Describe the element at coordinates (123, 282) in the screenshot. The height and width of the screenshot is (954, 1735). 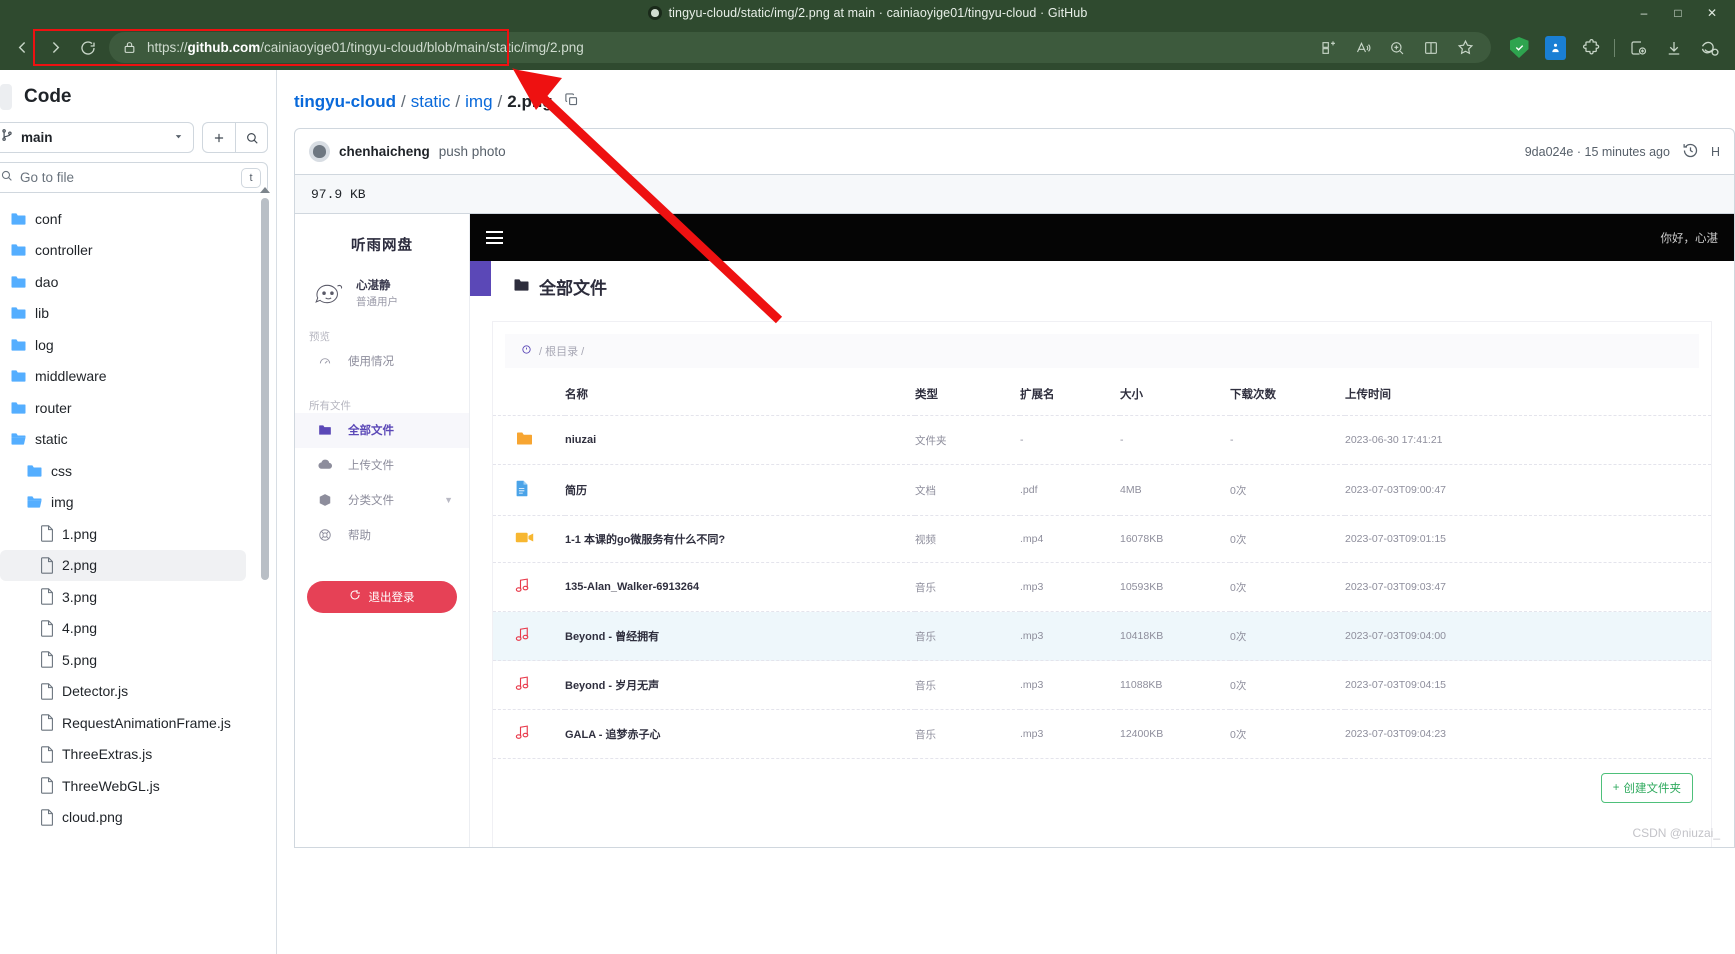
I see `tree-folder-dao: dao` at that location.